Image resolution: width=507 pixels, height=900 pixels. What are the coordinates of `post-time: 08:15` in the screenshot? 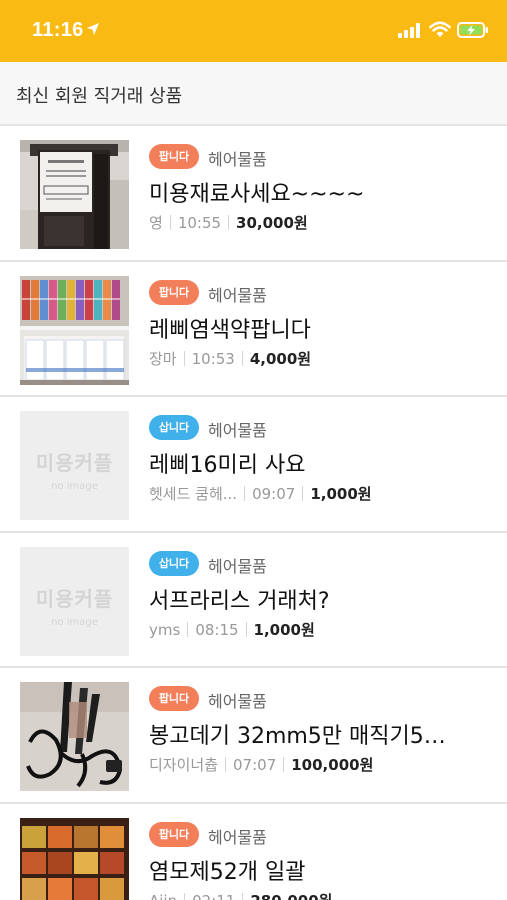 It's located at (217, 629).